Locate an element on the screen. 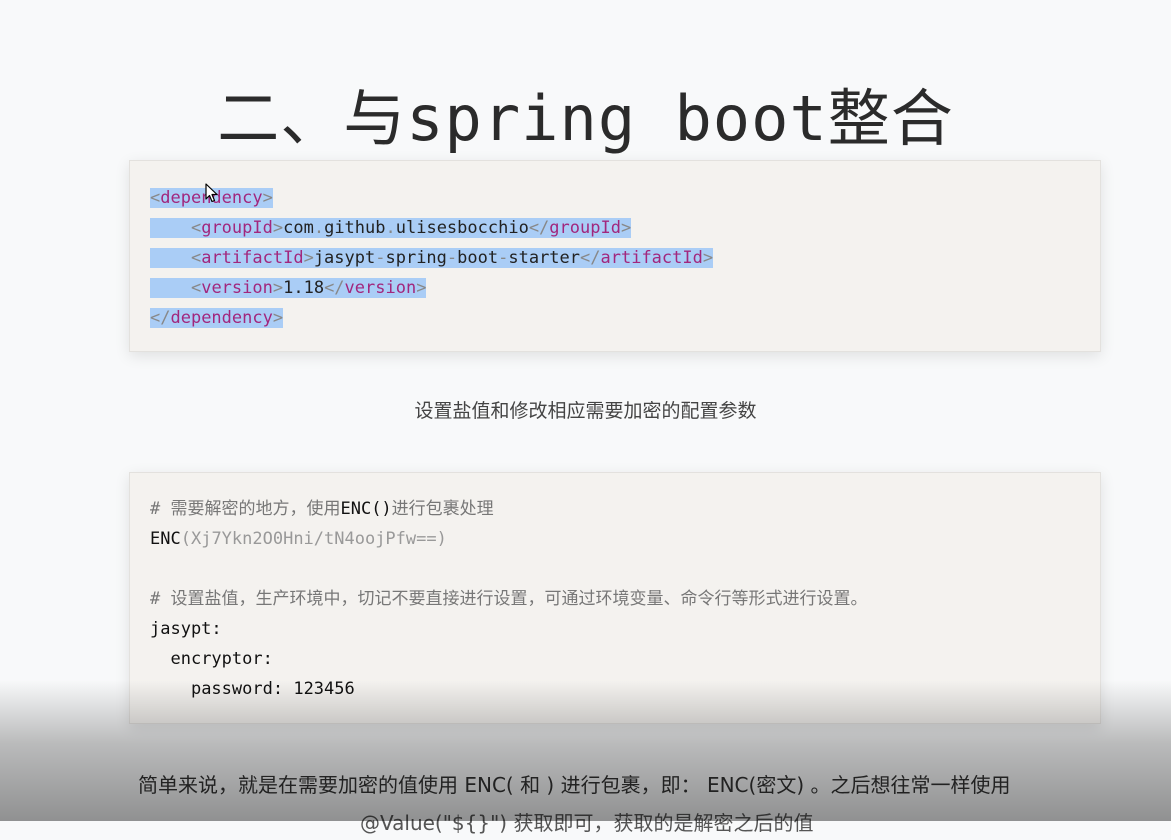 This screenshot has height=840, width=1171. groupid-value: ulisesbocchio is located at coordinates (462, 228).